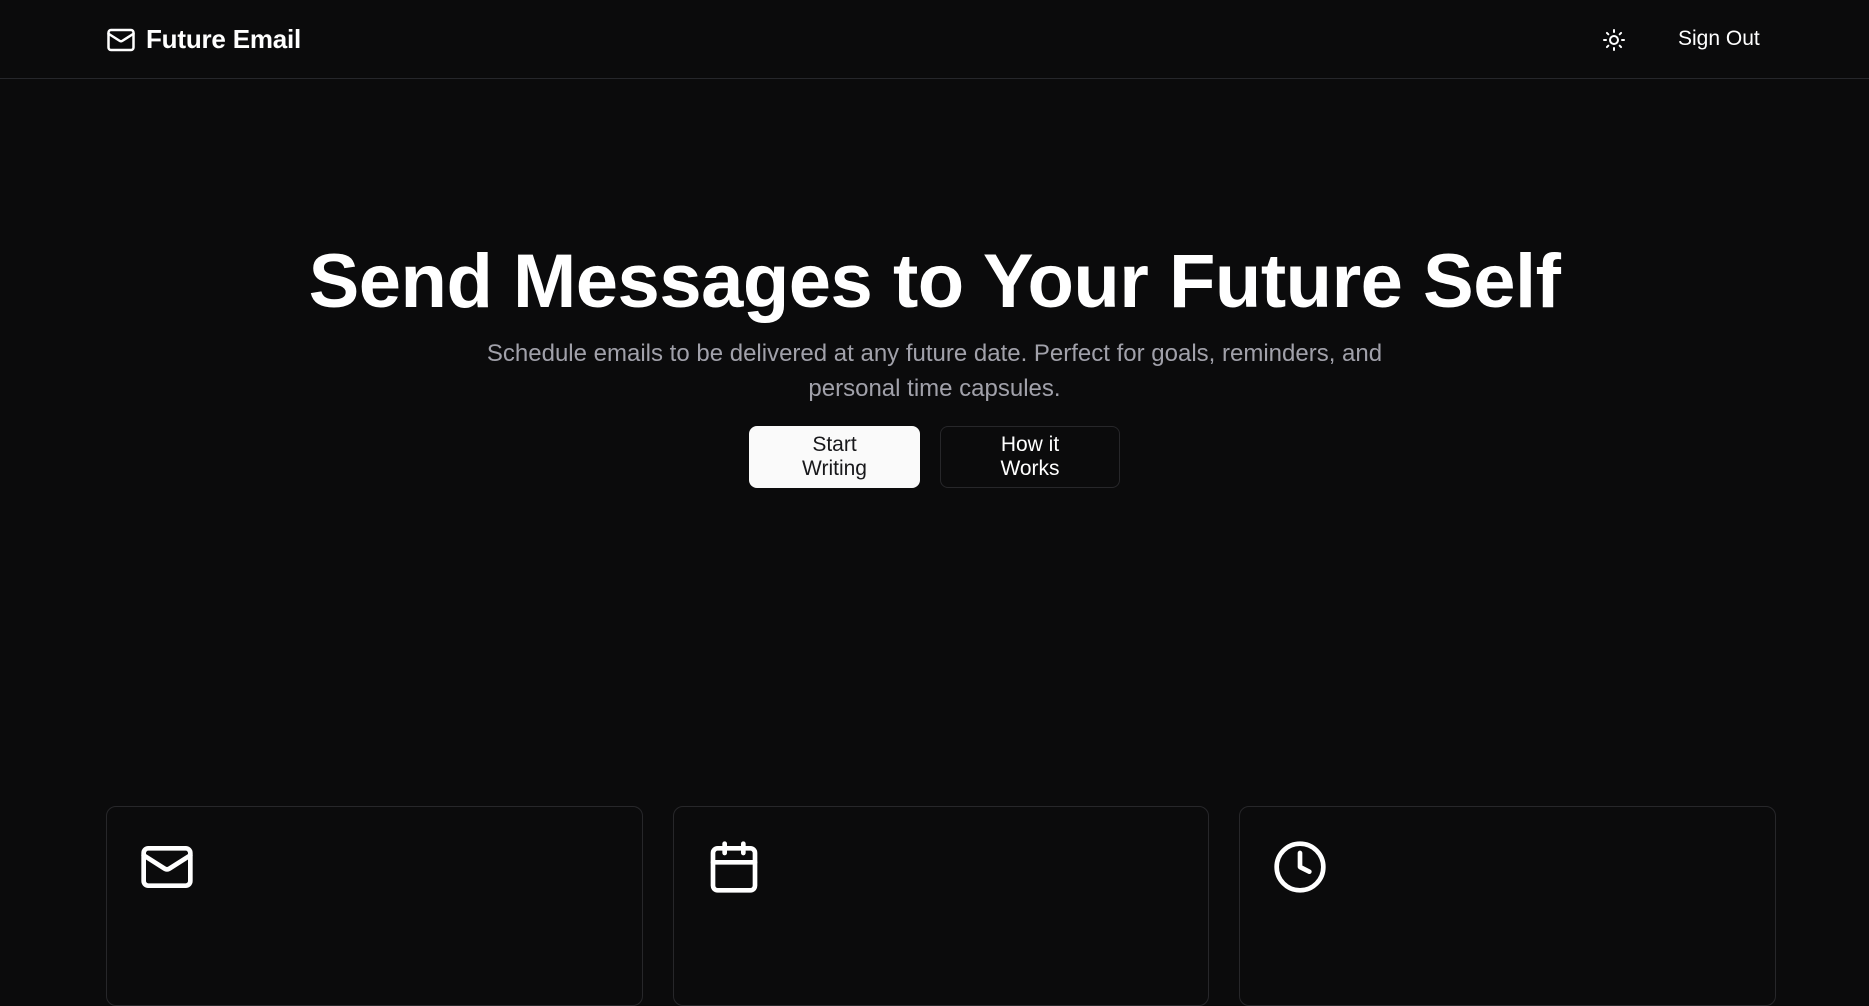 This screenshot has height=1006, width=1869. What do you see at coordinates (934, 39) in the screenshot?
I see `top-navbar: Future Email Sign Out` at bounding box center [934, 39].